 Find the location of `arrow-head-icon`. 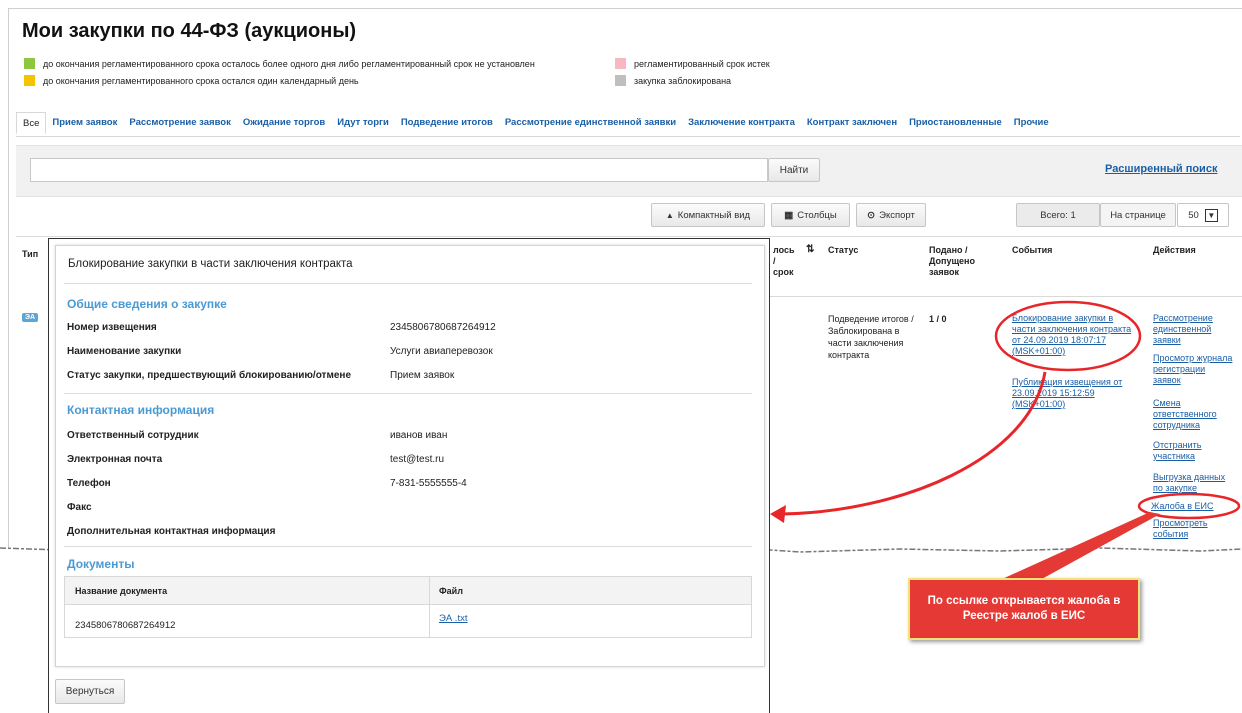

arrow-head-icon is located at coordinates (778, 514).